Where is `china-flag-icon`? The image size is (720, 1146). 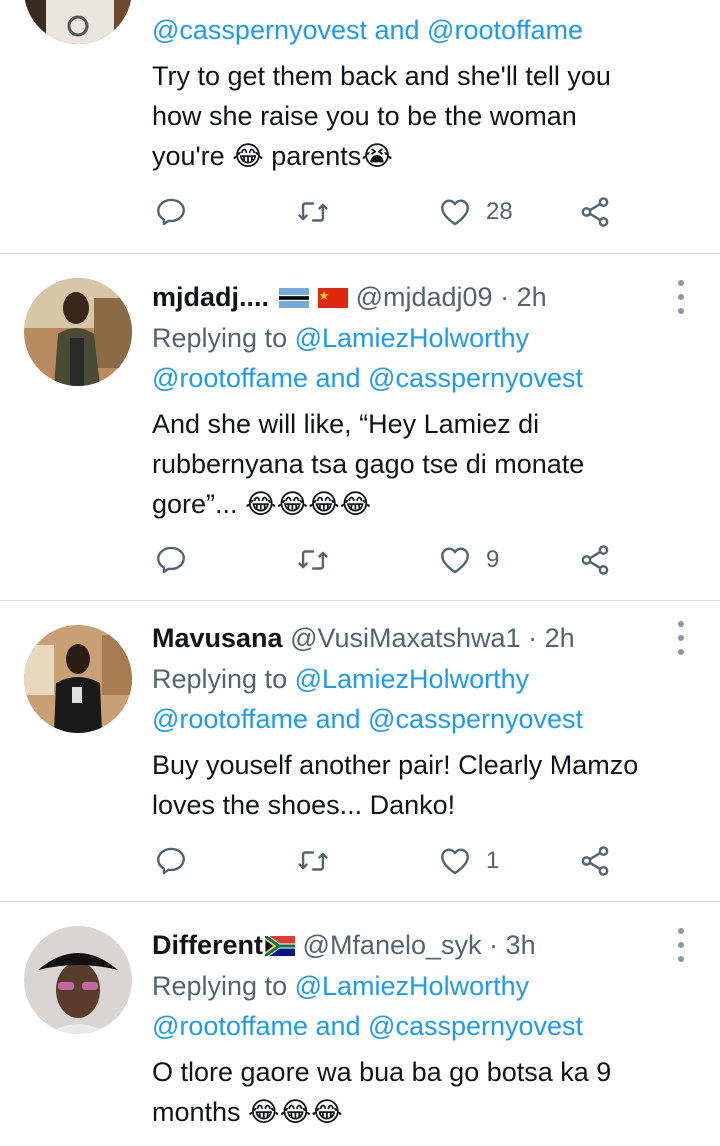
china-flag-icon is located at coordinates (333, 298).